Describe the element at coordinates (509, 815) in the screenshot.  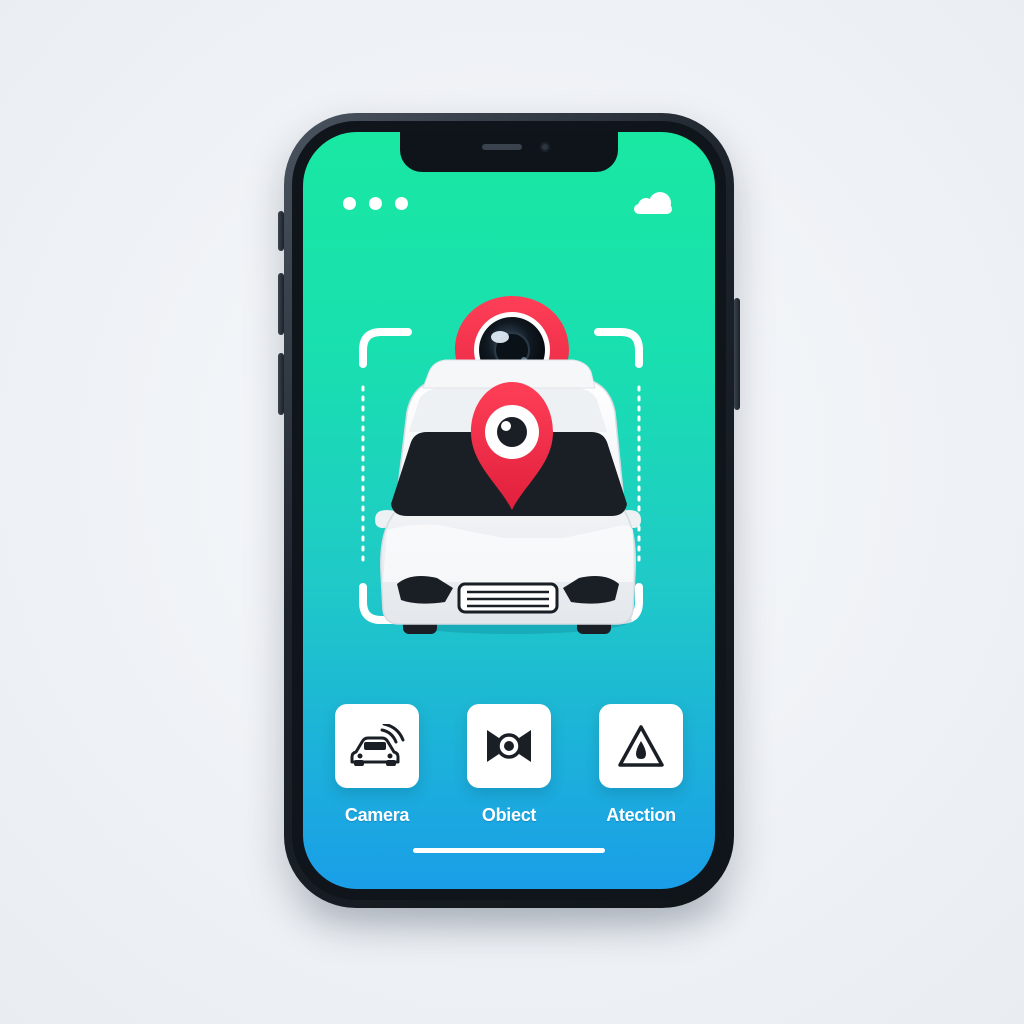
I see `object-label: Obiect` at that location.